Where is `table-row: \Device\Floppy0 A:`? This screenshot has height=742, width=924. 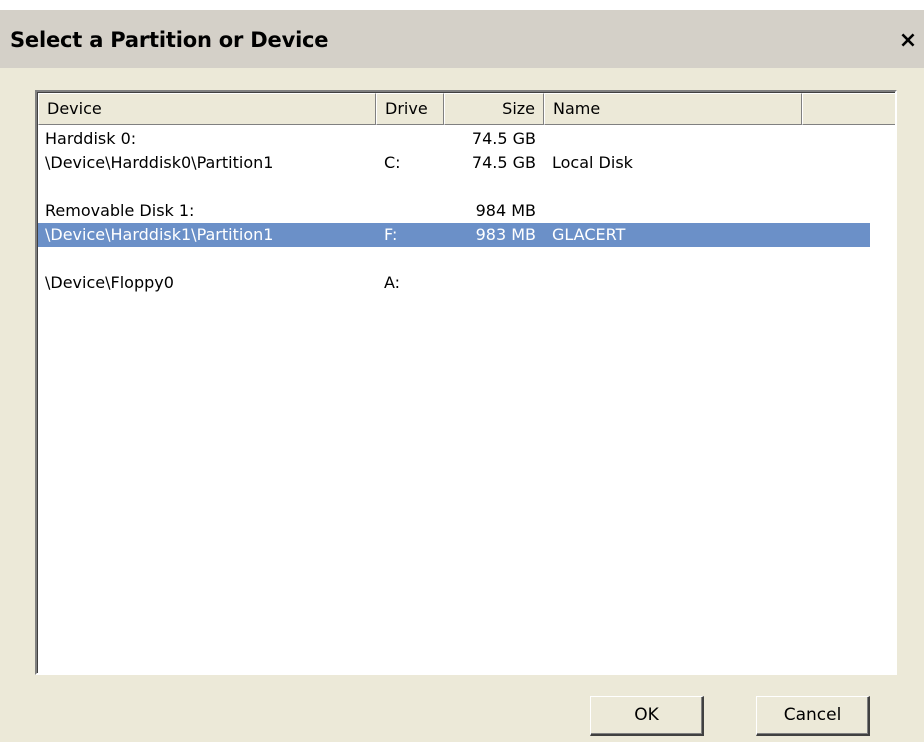
table-row: \Device\Floppy0 A: is located at coordinates (466, 283).